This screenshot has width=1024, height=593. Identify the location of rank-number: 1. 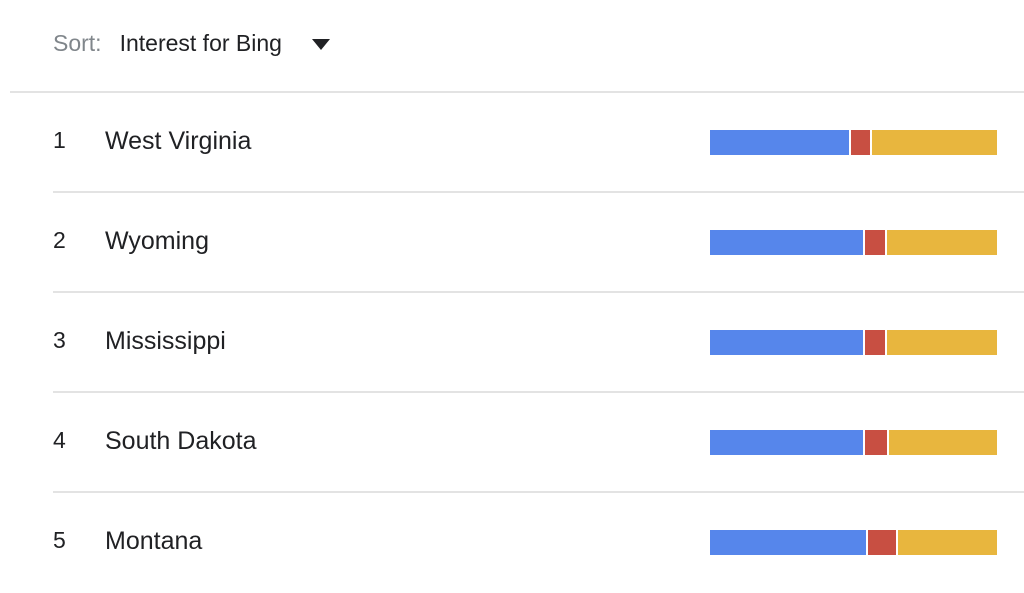
(59, 140).